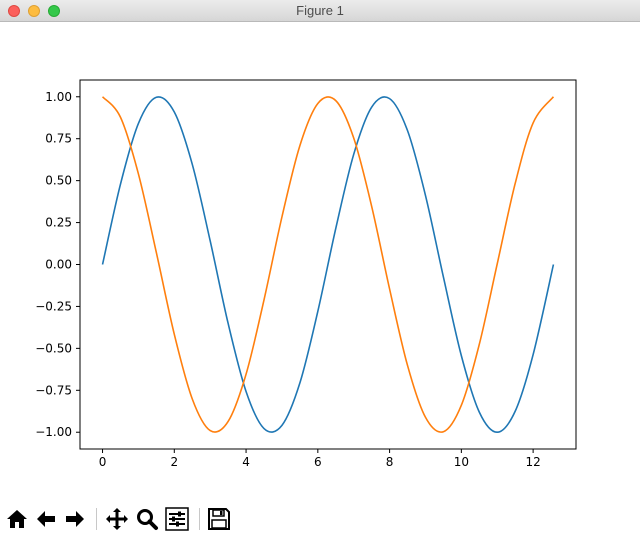  What do you see at coordinates (246, 462) in the screenshot?
I see `x-tick-label: 4` at bounding box center [246, 462].